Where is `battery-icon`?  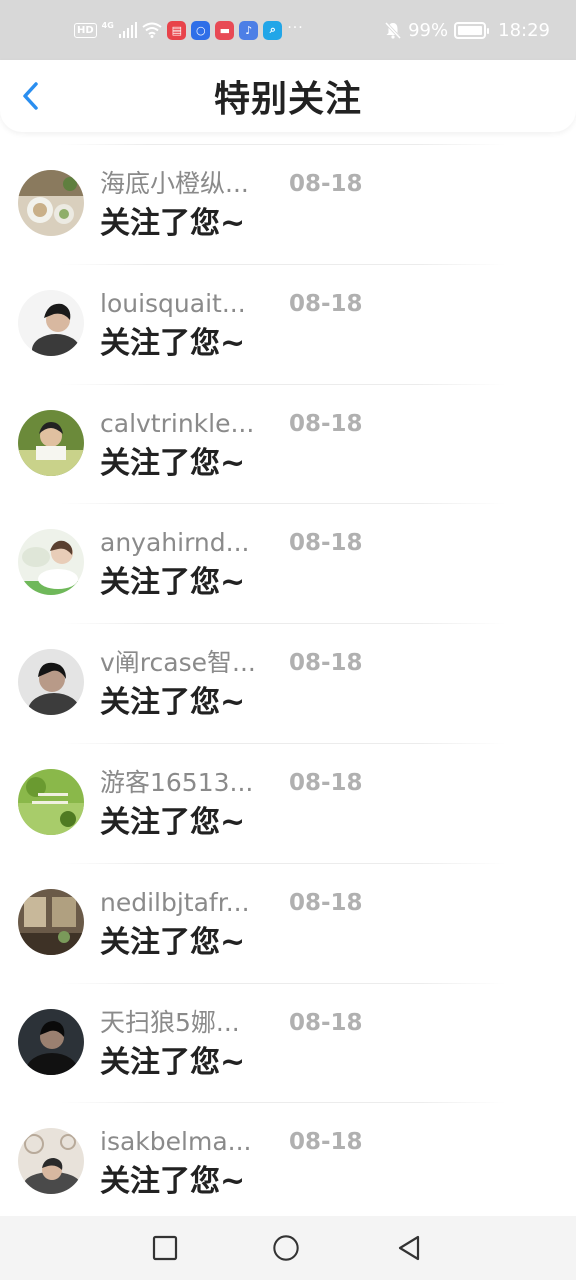 battery-icon is located at coordinates (472, 30).